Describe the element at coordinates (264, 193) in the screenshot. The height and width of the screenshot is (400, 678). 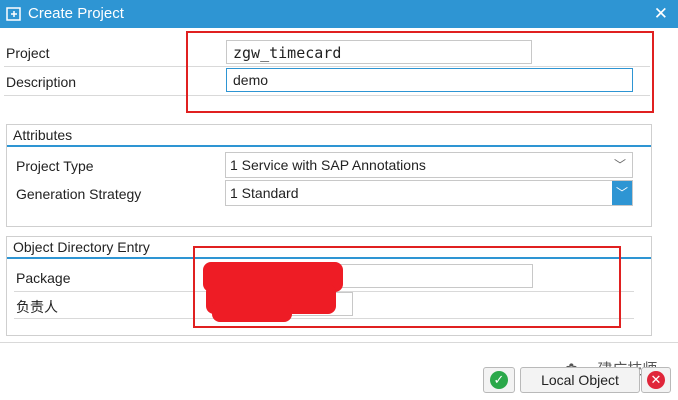
I see `generation-strategy-value: 1 Standard` at that location.